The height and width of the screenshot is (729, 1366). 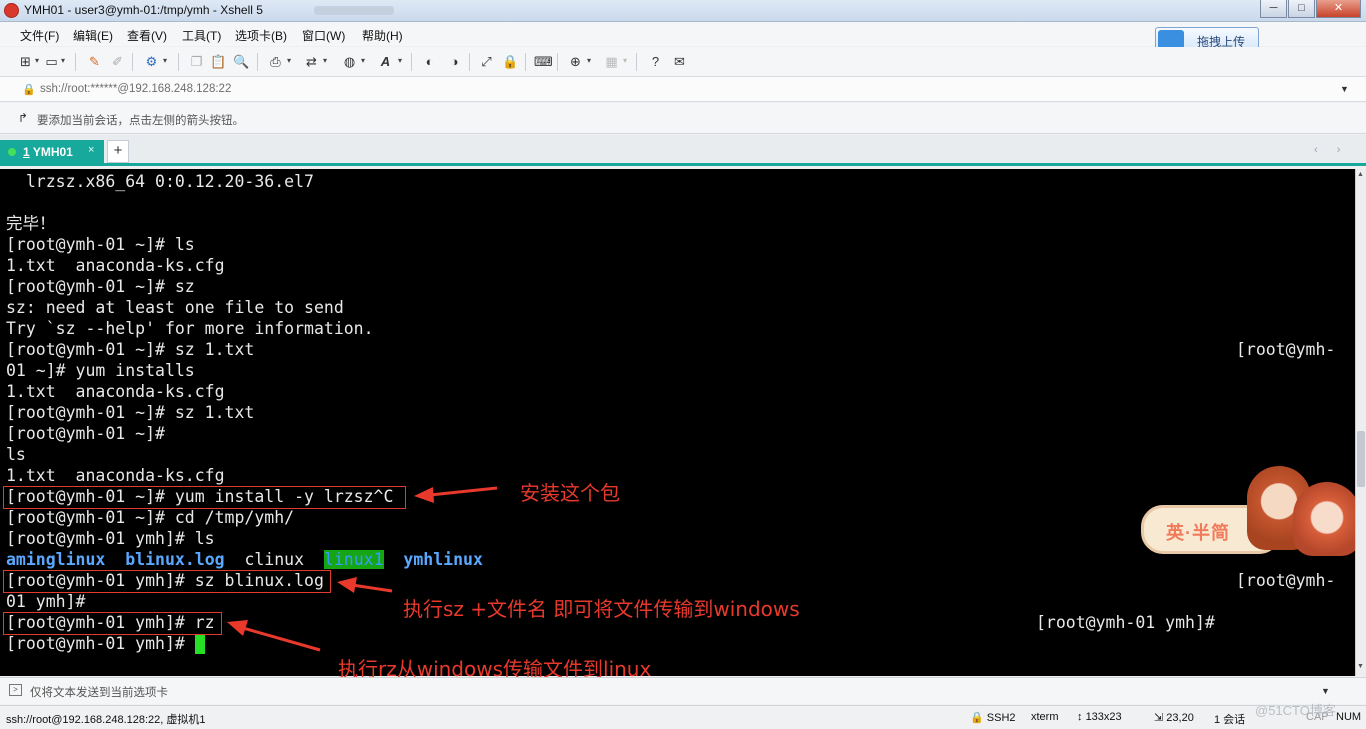 I want to click on xmanager-icon: ◑, so click(x=454, y=62).